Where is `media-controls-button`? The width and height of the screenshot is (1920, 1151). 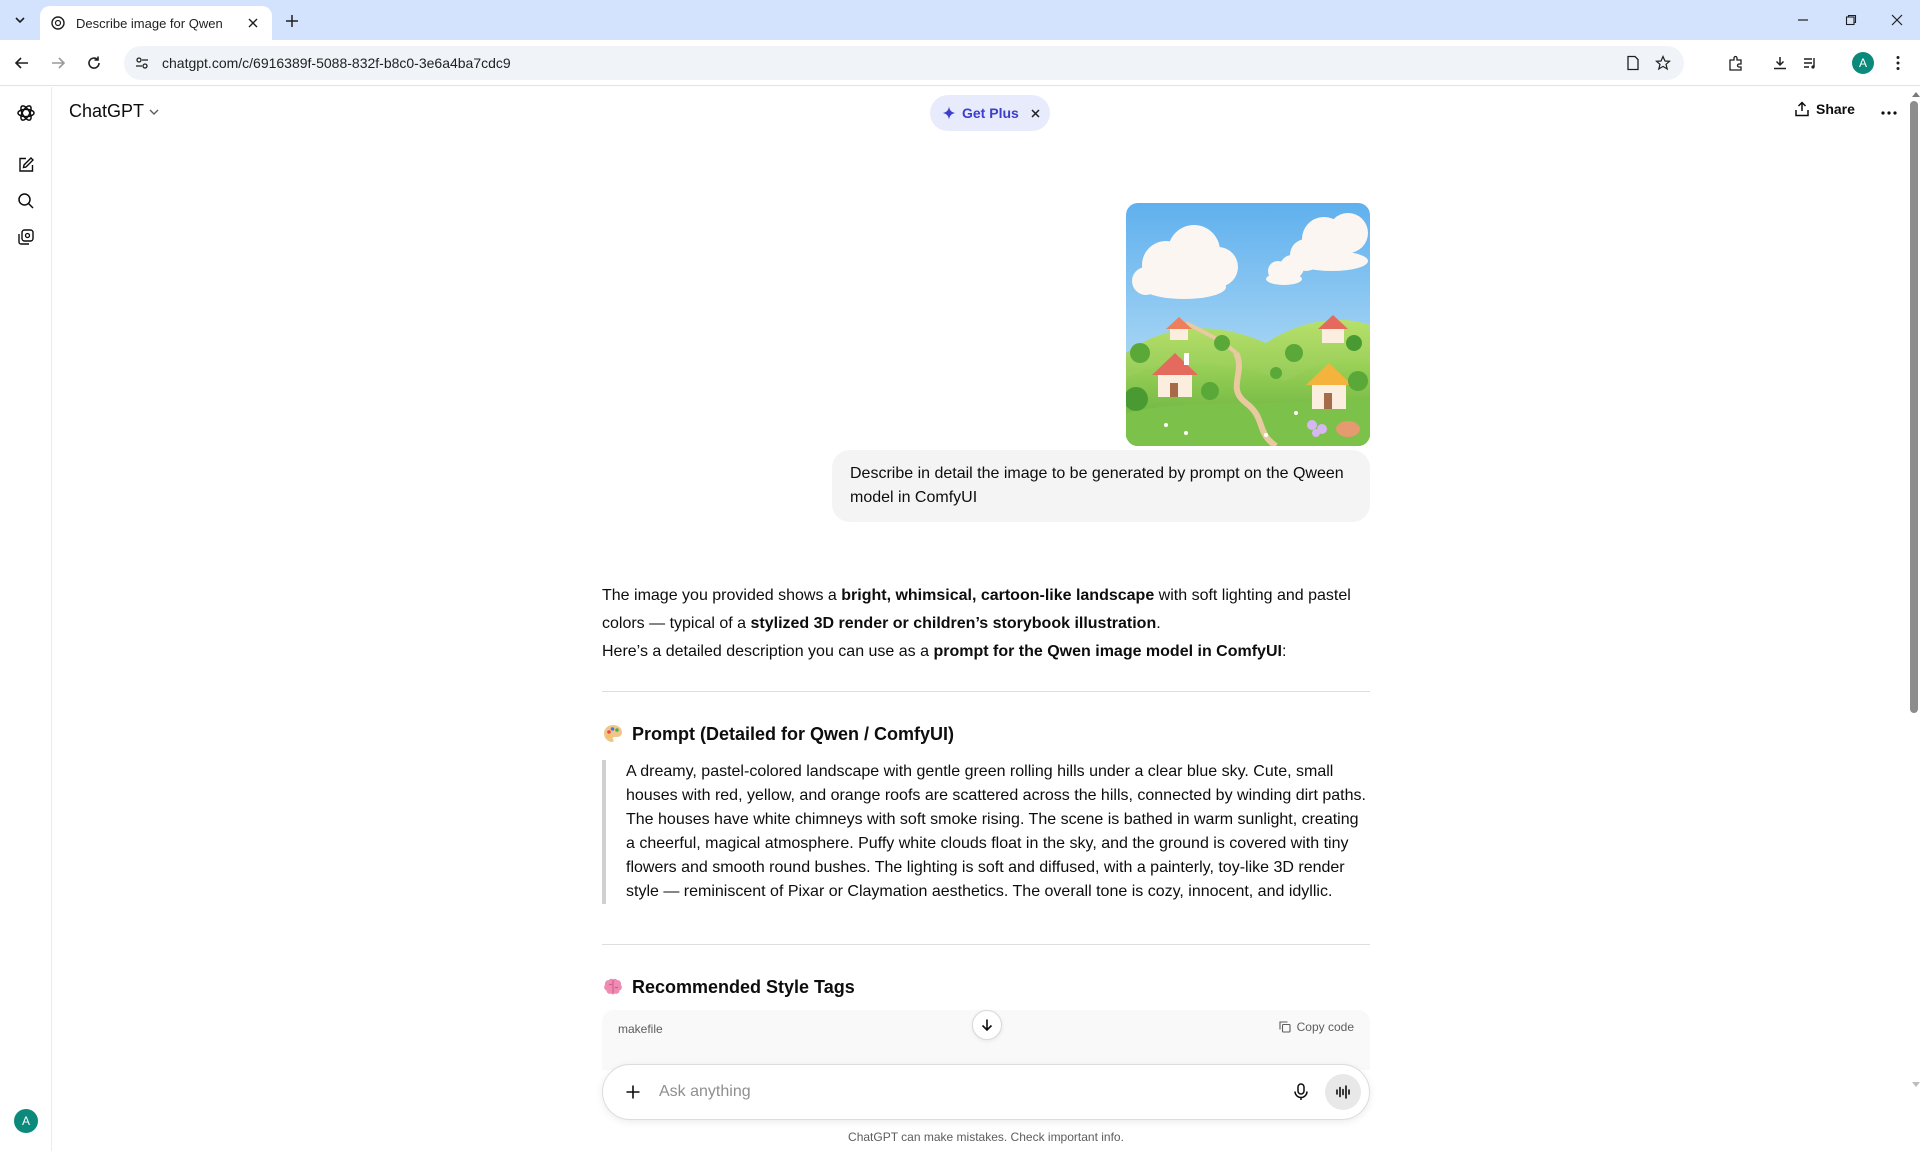 media-controls-button is located at coordinates (1810, 63).